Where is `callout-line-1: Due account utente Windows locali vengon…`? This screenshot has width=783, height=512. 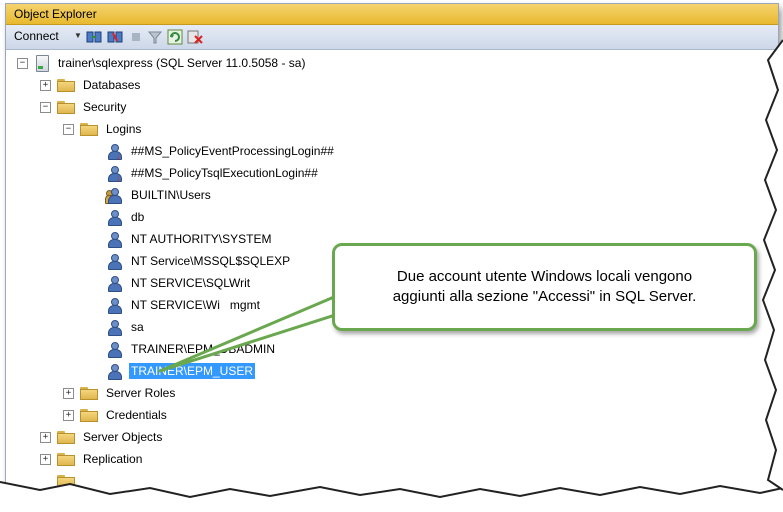
callout-line-1: Due account utente Windows locali vengon… is located at coordinates (544, 276).